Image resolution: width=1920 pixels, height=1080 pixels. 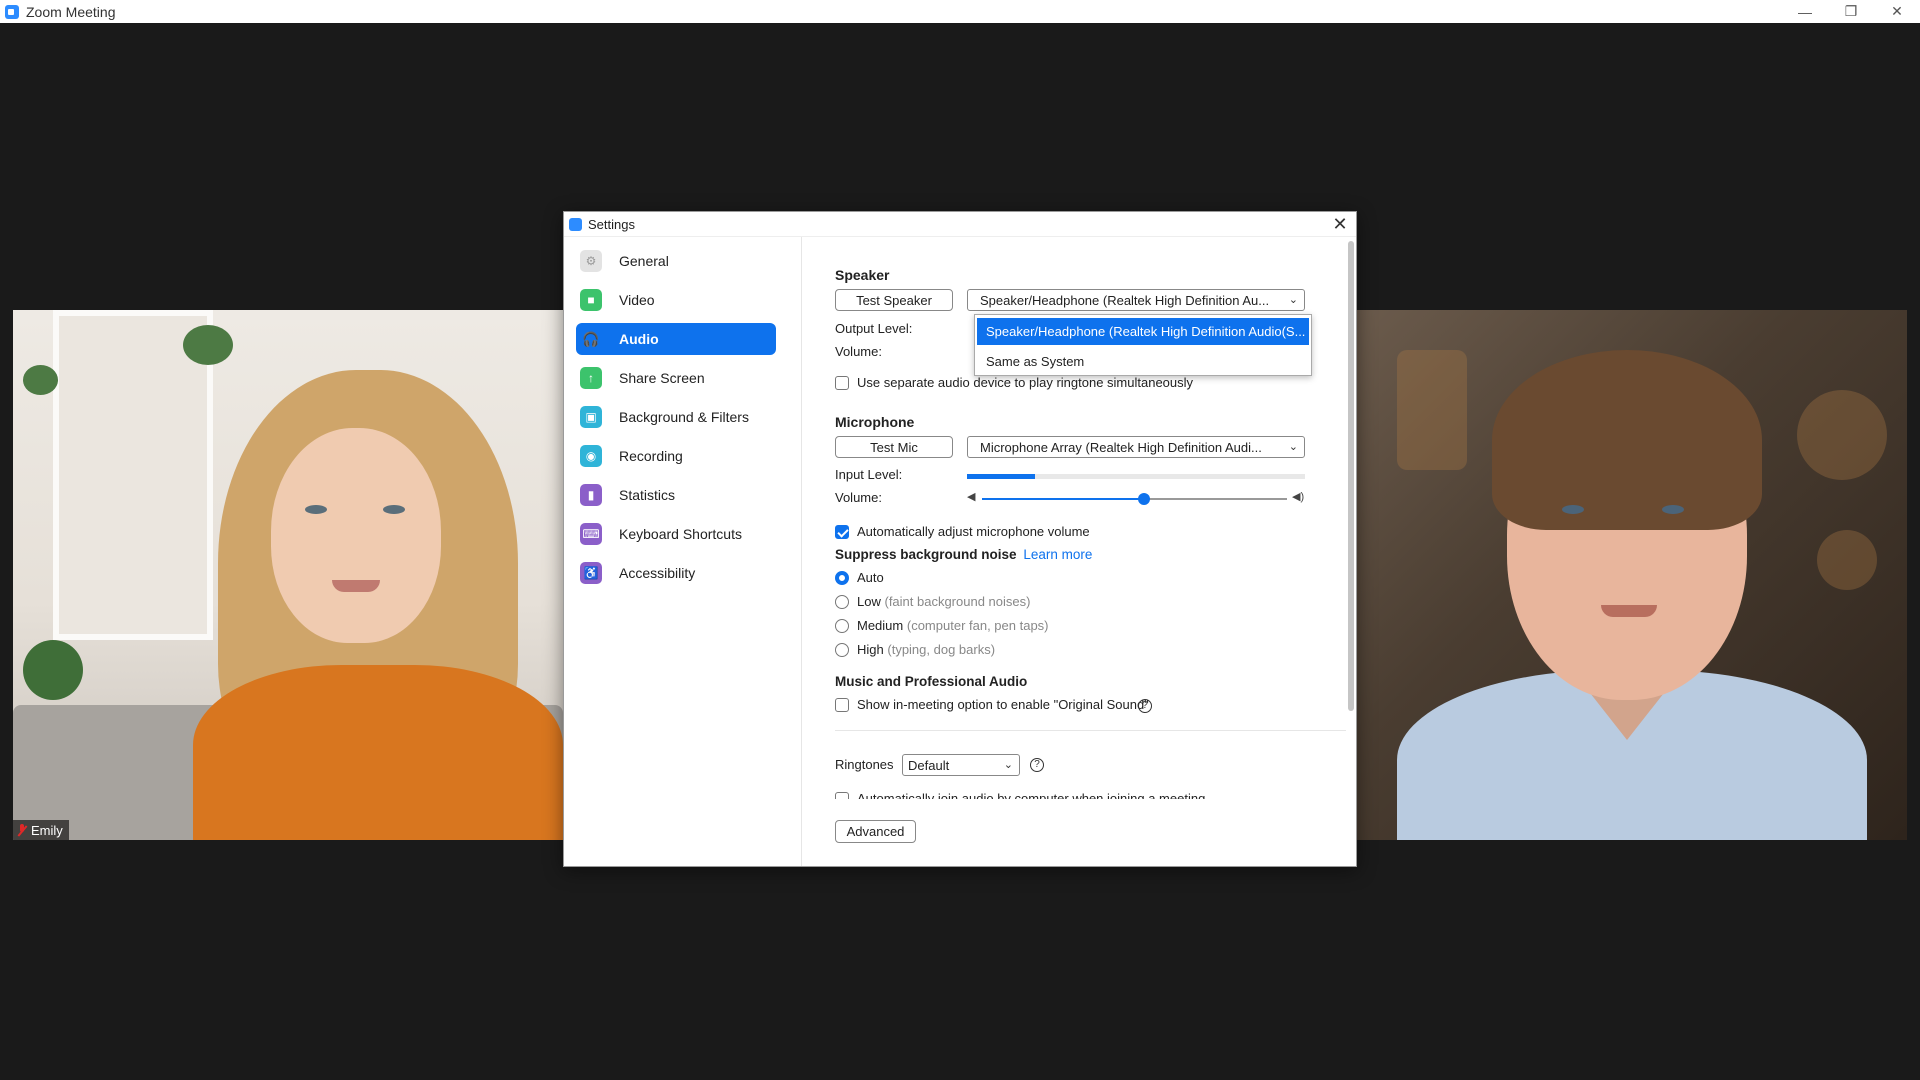 I want to click on test-speaker-button: Test Speaker, so click(x=894, y=300).